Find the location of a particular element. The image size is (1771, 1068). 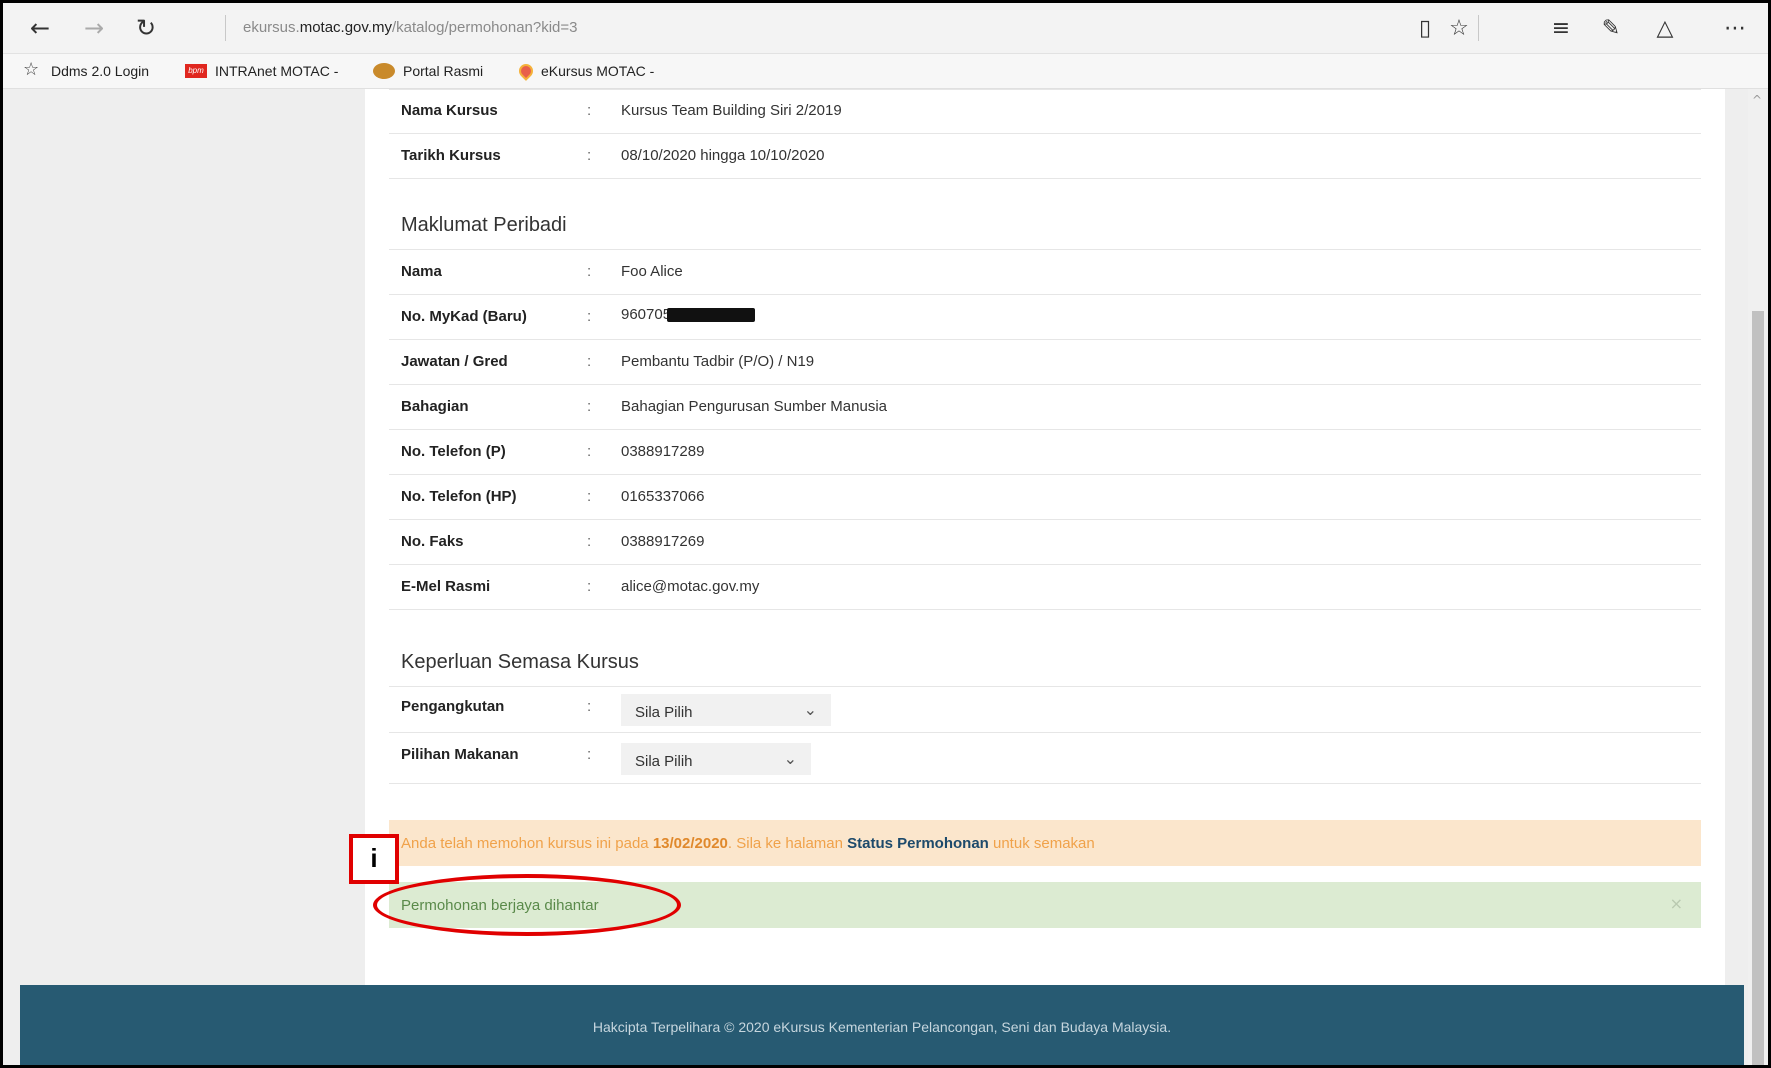

hub-icon: ≡ is located at coordinates (1561, 28).